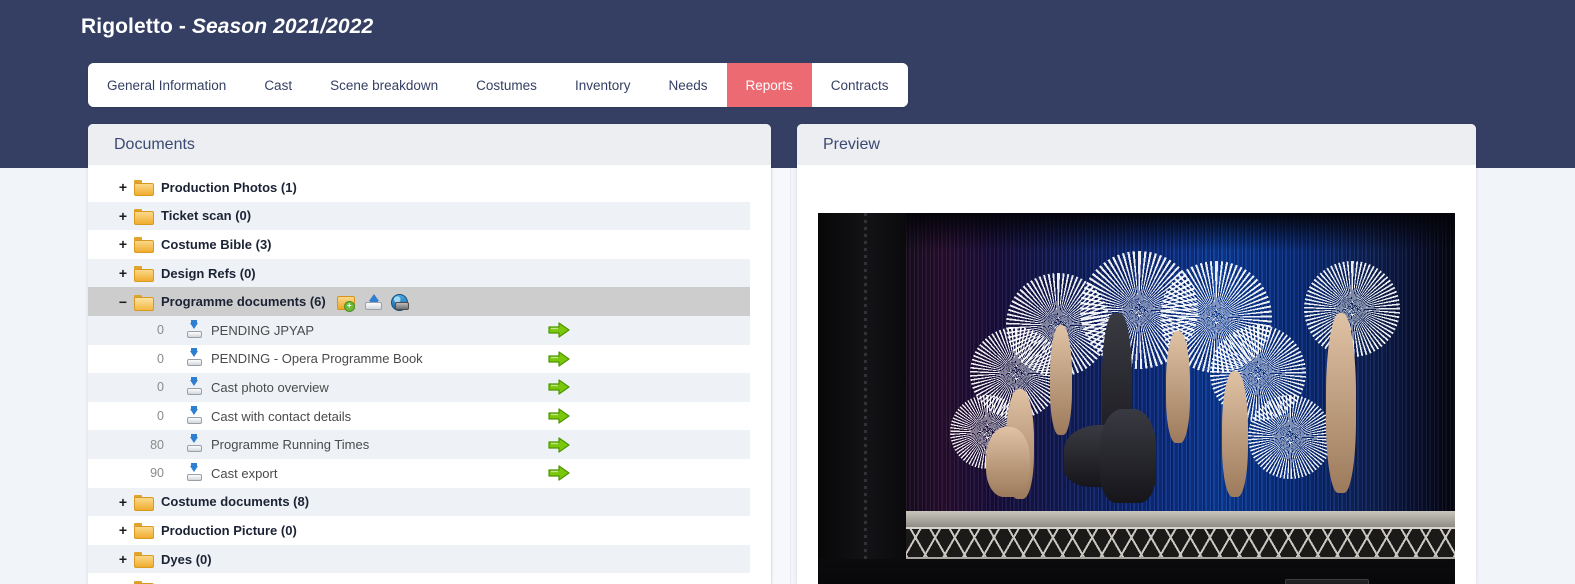  What do you see at coordinates (186, 559) in the screenshot?
I see `folder-label: Dyes (0)` at bounding box center [186, 559].